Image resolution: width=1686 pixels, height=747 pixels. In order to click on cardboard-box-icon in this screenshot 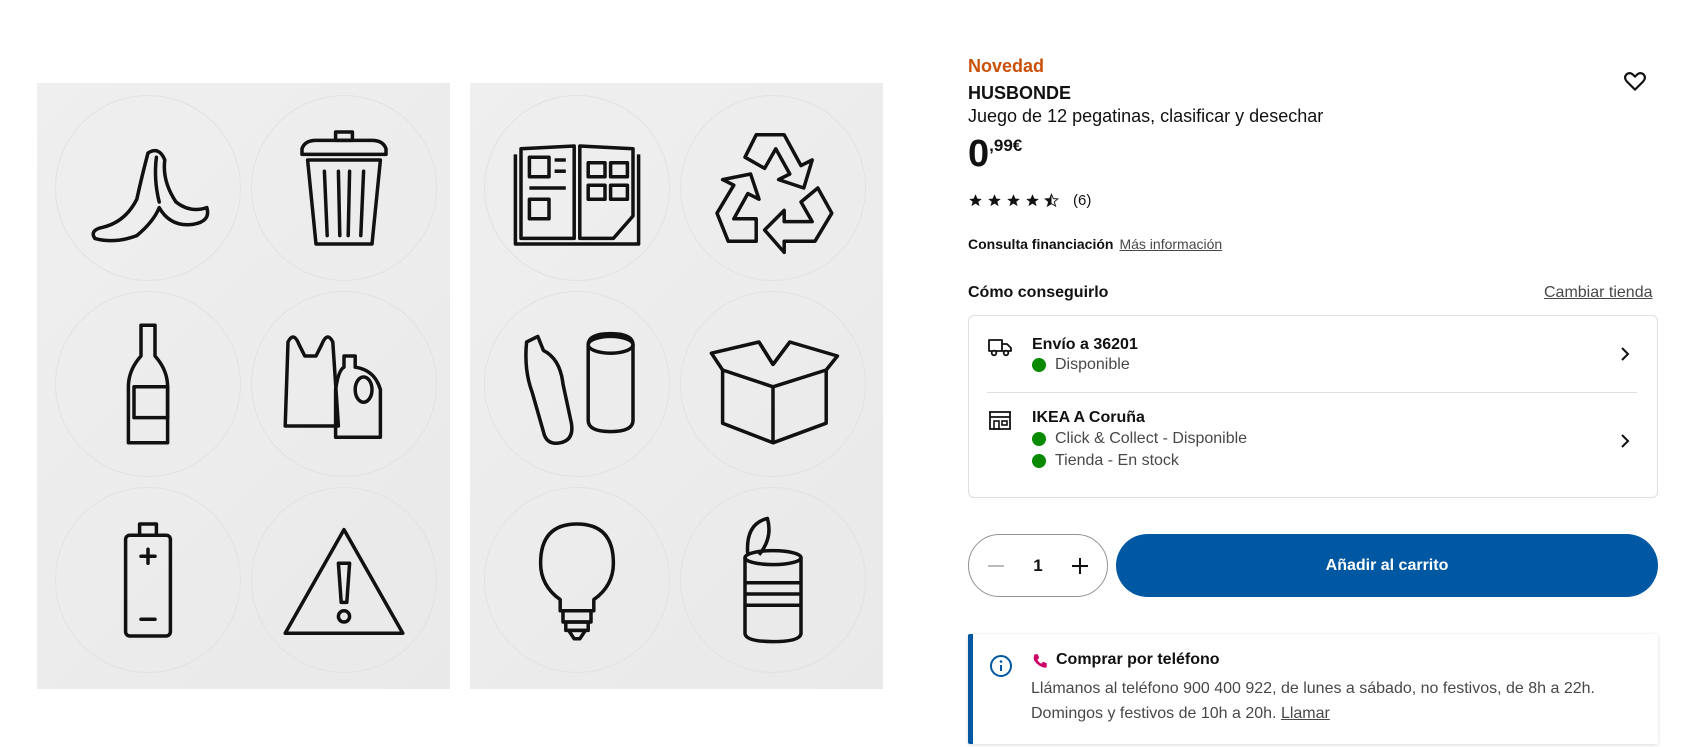, I will do `click(773, 384)`.